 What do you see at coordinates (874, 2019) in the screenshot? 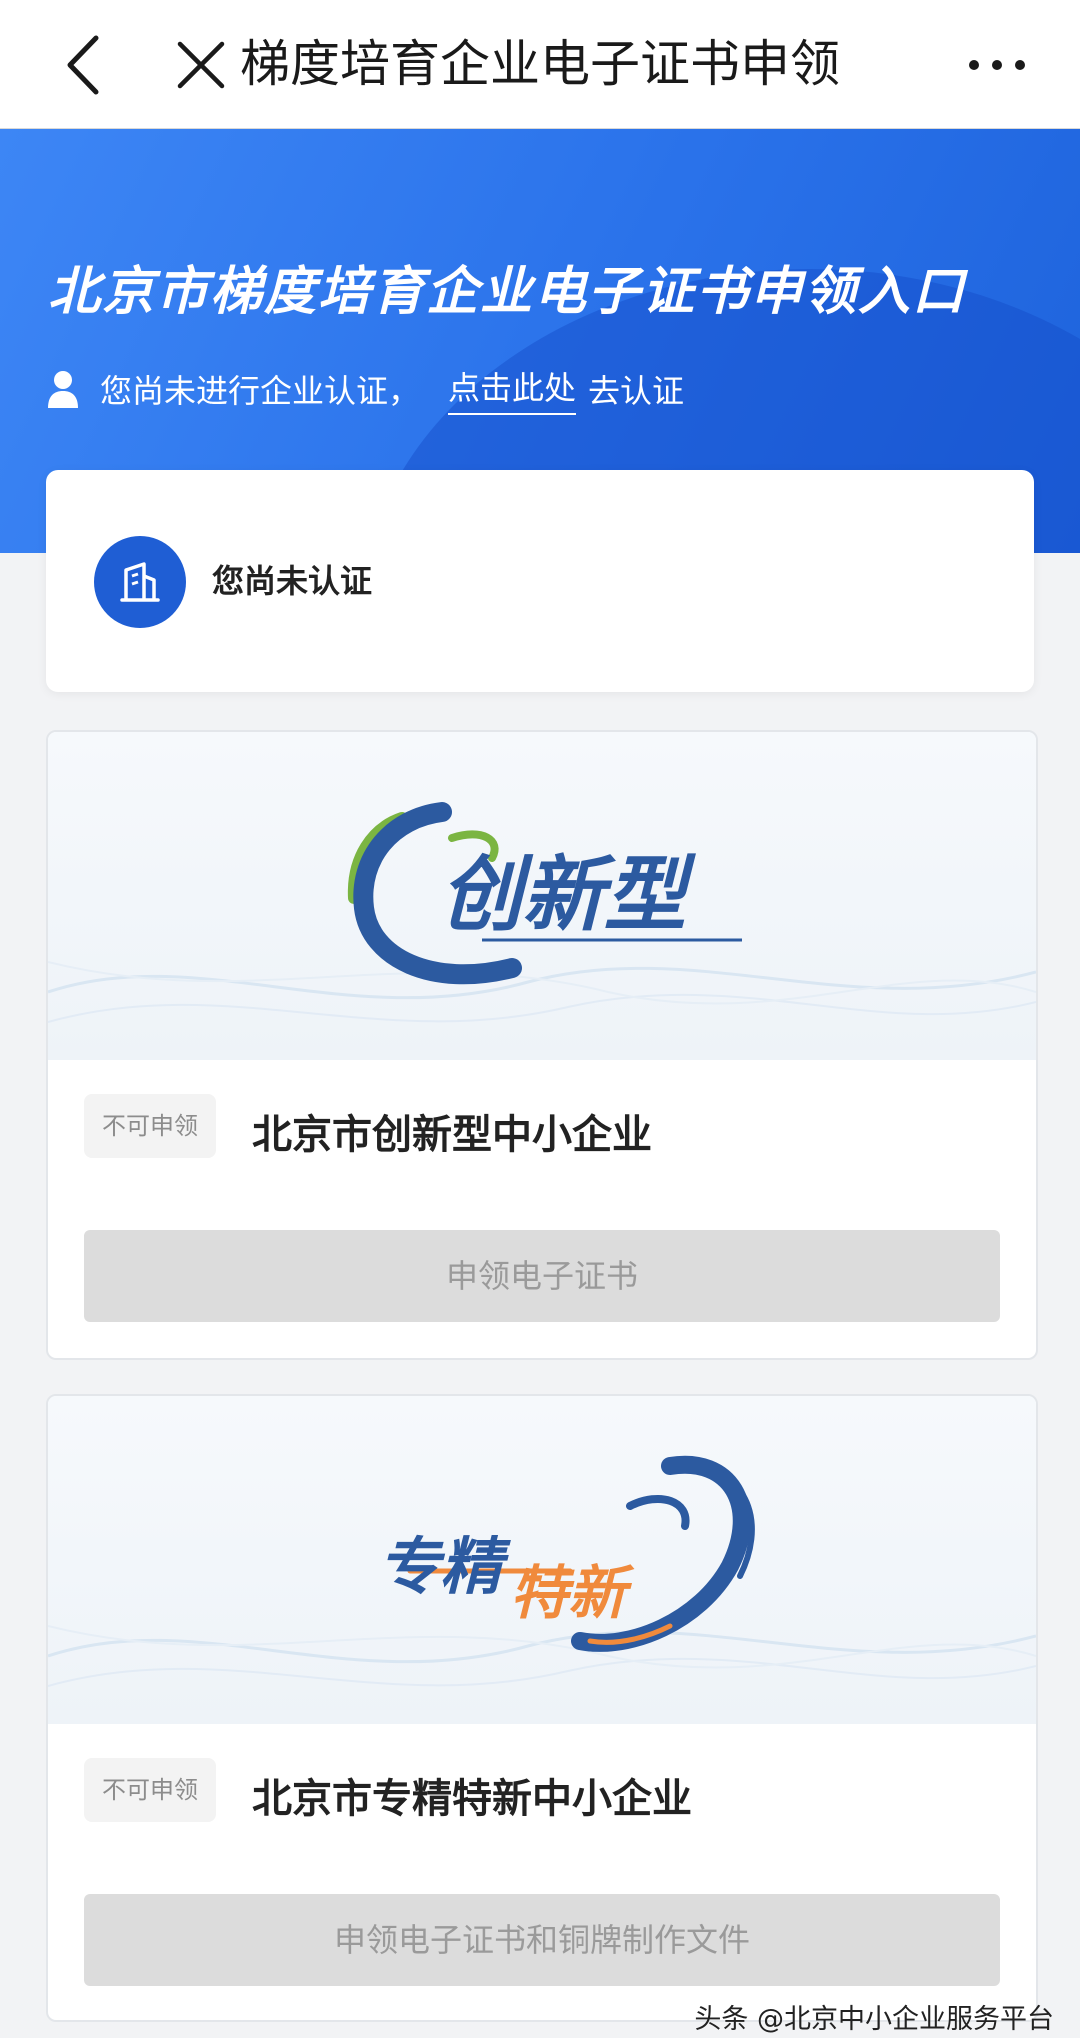
I see `watermark: 头条 @北京中小企业服务平台` at bounding box center [874, 2019].